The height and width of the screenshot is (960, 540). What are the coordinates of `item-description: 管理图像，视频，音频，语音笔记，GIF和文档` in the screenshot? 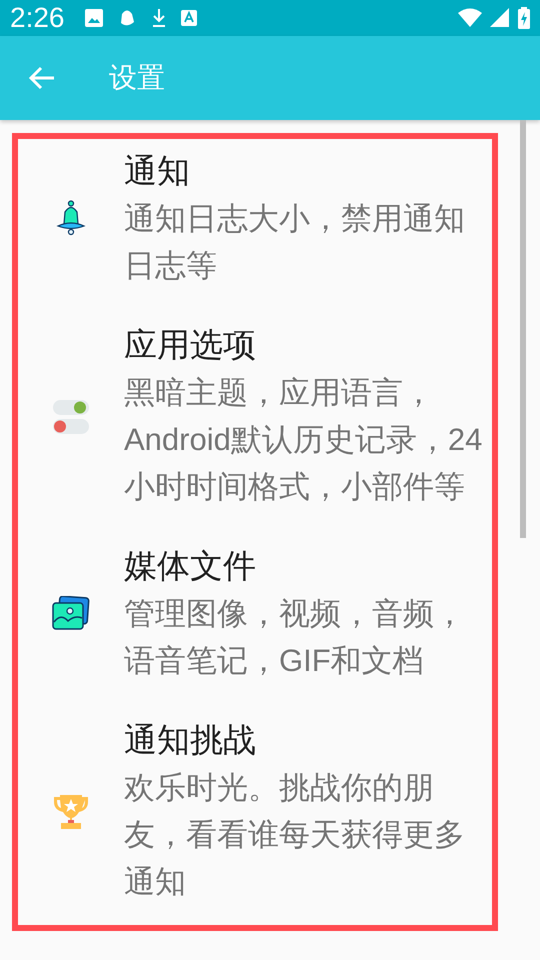 It's located at (295, 637).